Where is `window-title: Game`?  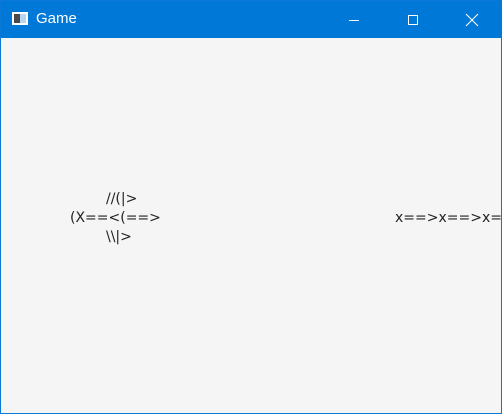
window-title: Game is located at coordinates (56, 18).